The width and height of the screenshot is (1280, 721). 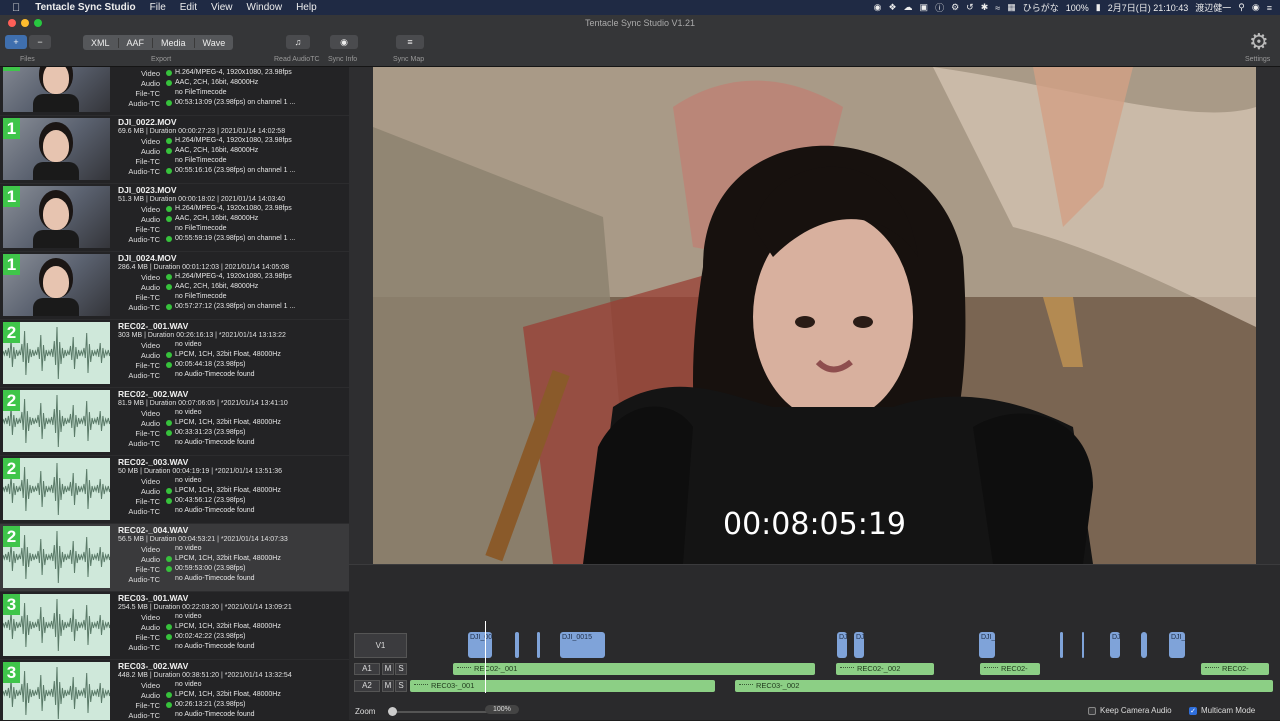 I want to click on menu-help: Help, so click(x=306, y=7).